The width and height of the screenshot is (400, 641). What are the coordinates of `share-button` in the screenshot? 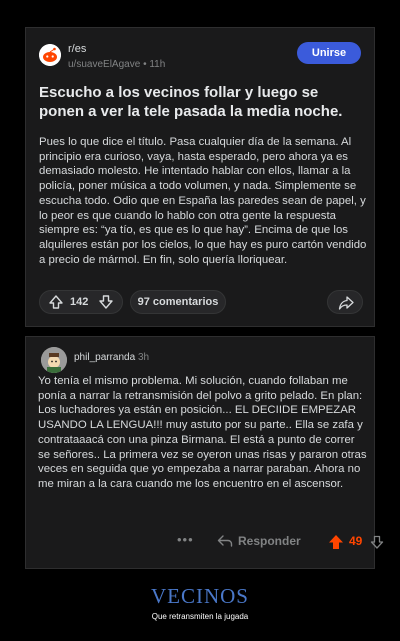 It's located at (345, 302).